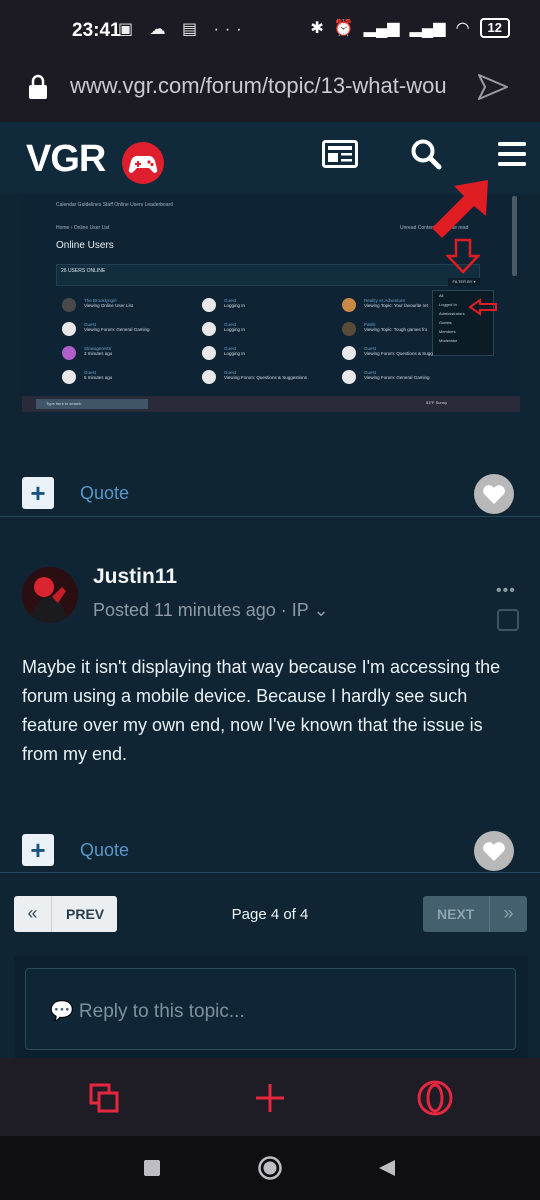 This screenshot has width=540, height=1200. I want to click on hamburger-menu-icon, so click(512, 154).